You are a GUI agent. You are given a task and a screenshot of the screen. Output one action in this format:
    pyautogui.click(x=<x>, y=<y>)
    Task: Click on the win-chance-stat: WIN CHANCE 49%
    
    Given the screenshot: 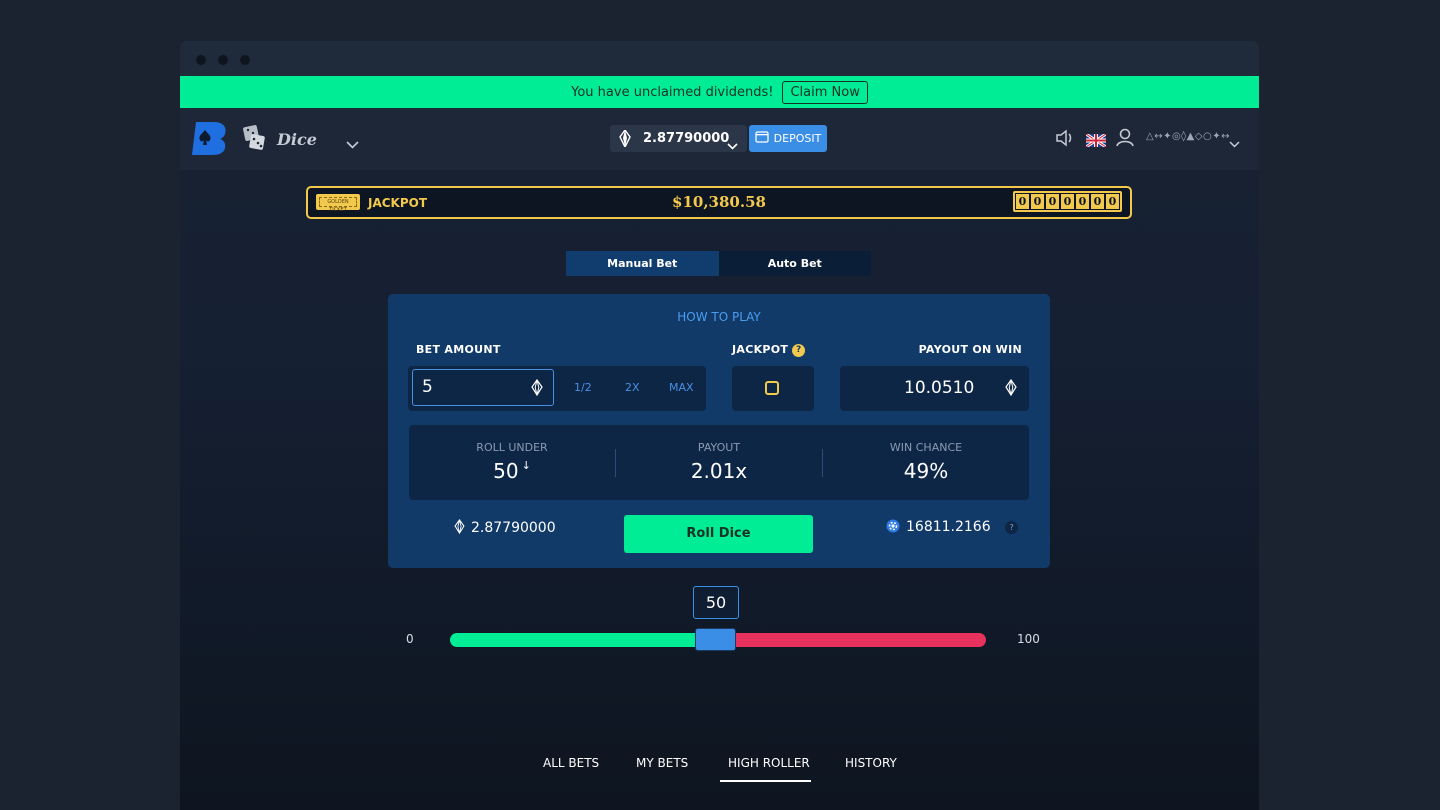 What is the action you would take?
    pyautogui.click(x=926, y=462)
    